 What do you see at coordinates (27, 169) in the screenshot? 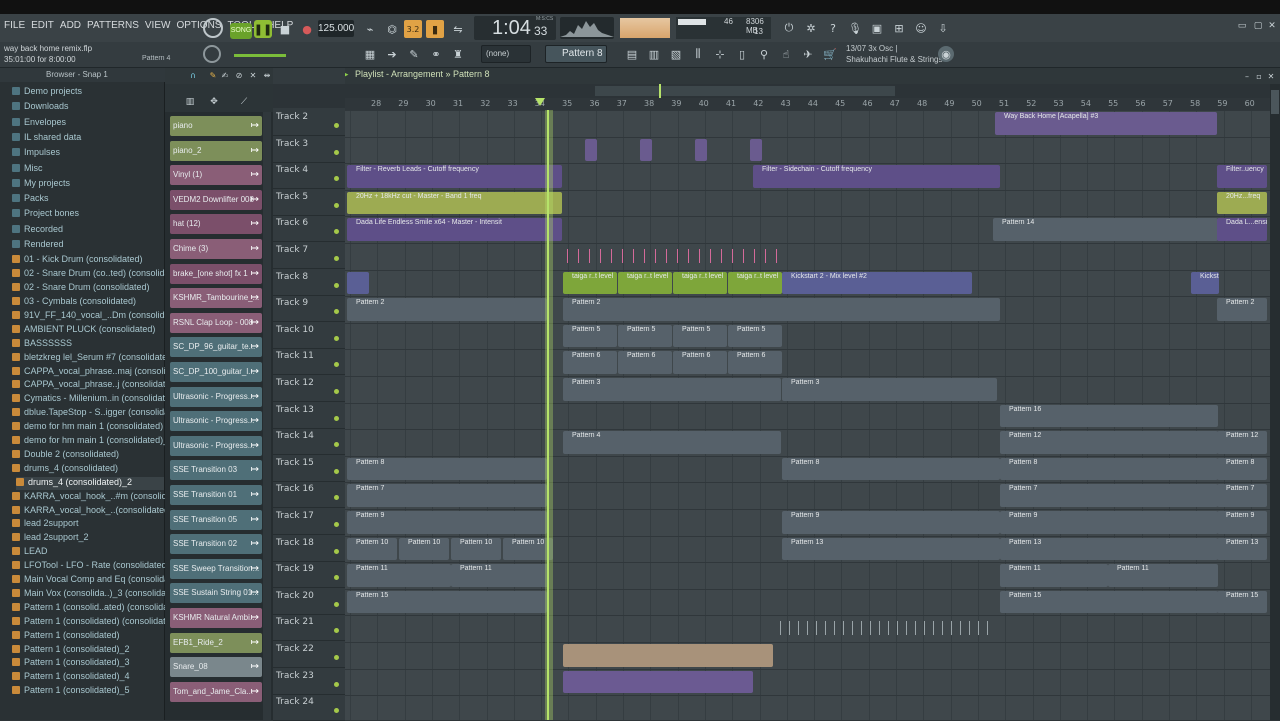
I see `browser-folder: Misc` at bounding box center [27, 169].